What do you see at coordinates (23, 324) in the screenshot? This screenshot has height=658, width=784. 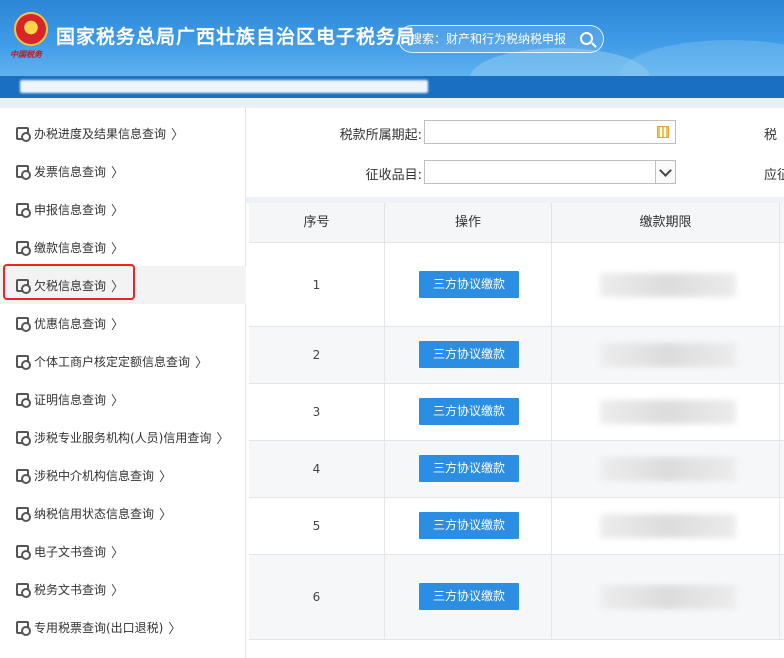 I see `chart-search-icon` at bounding box center [23, 324].